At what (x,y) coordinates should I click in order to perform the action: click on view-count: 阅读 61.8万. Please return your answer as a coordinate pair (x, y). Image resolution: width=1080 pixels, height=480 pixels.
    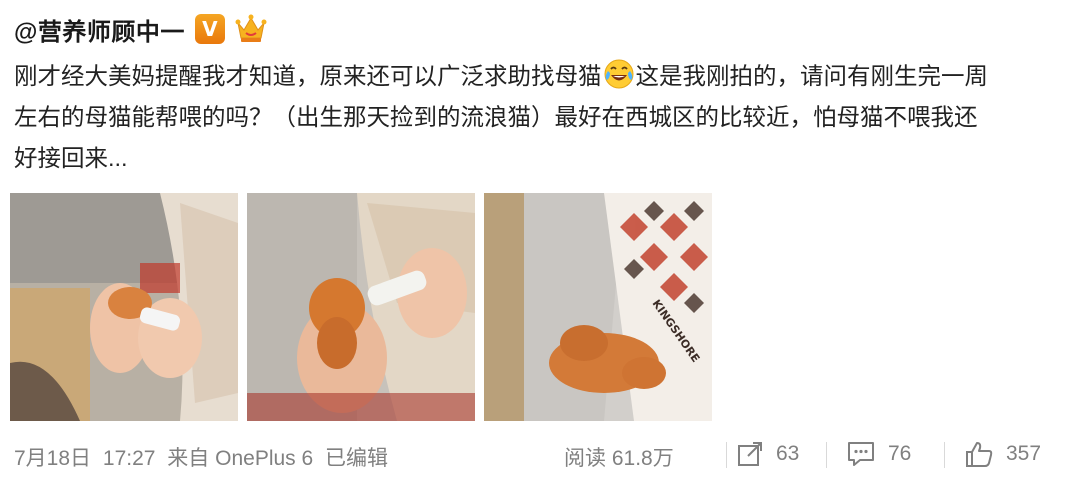
    Looking at the image, I should click on (619, 458).